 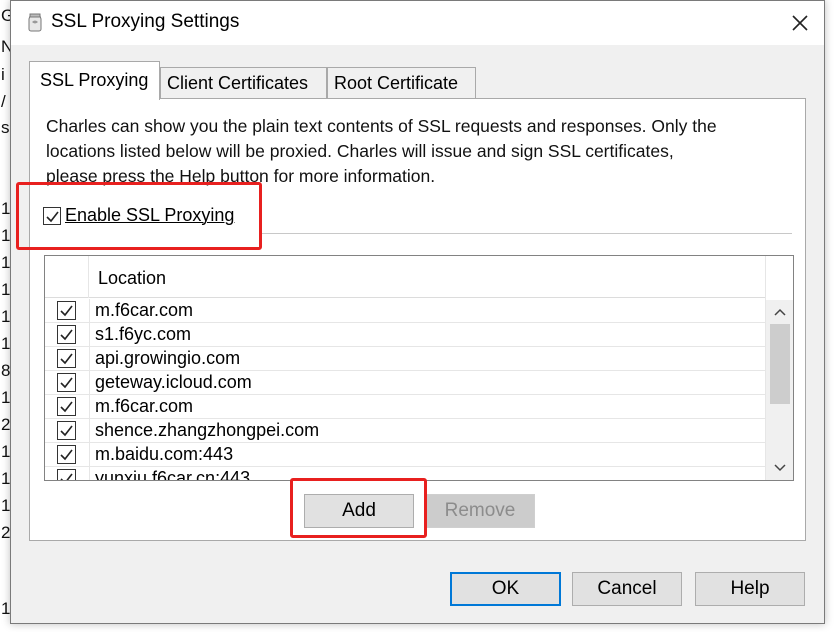 What do you see at coordinates (417, 23) in the screenshot?
I see `title-bar: SSL Proxying Settings` at bounding box center [417, 23].